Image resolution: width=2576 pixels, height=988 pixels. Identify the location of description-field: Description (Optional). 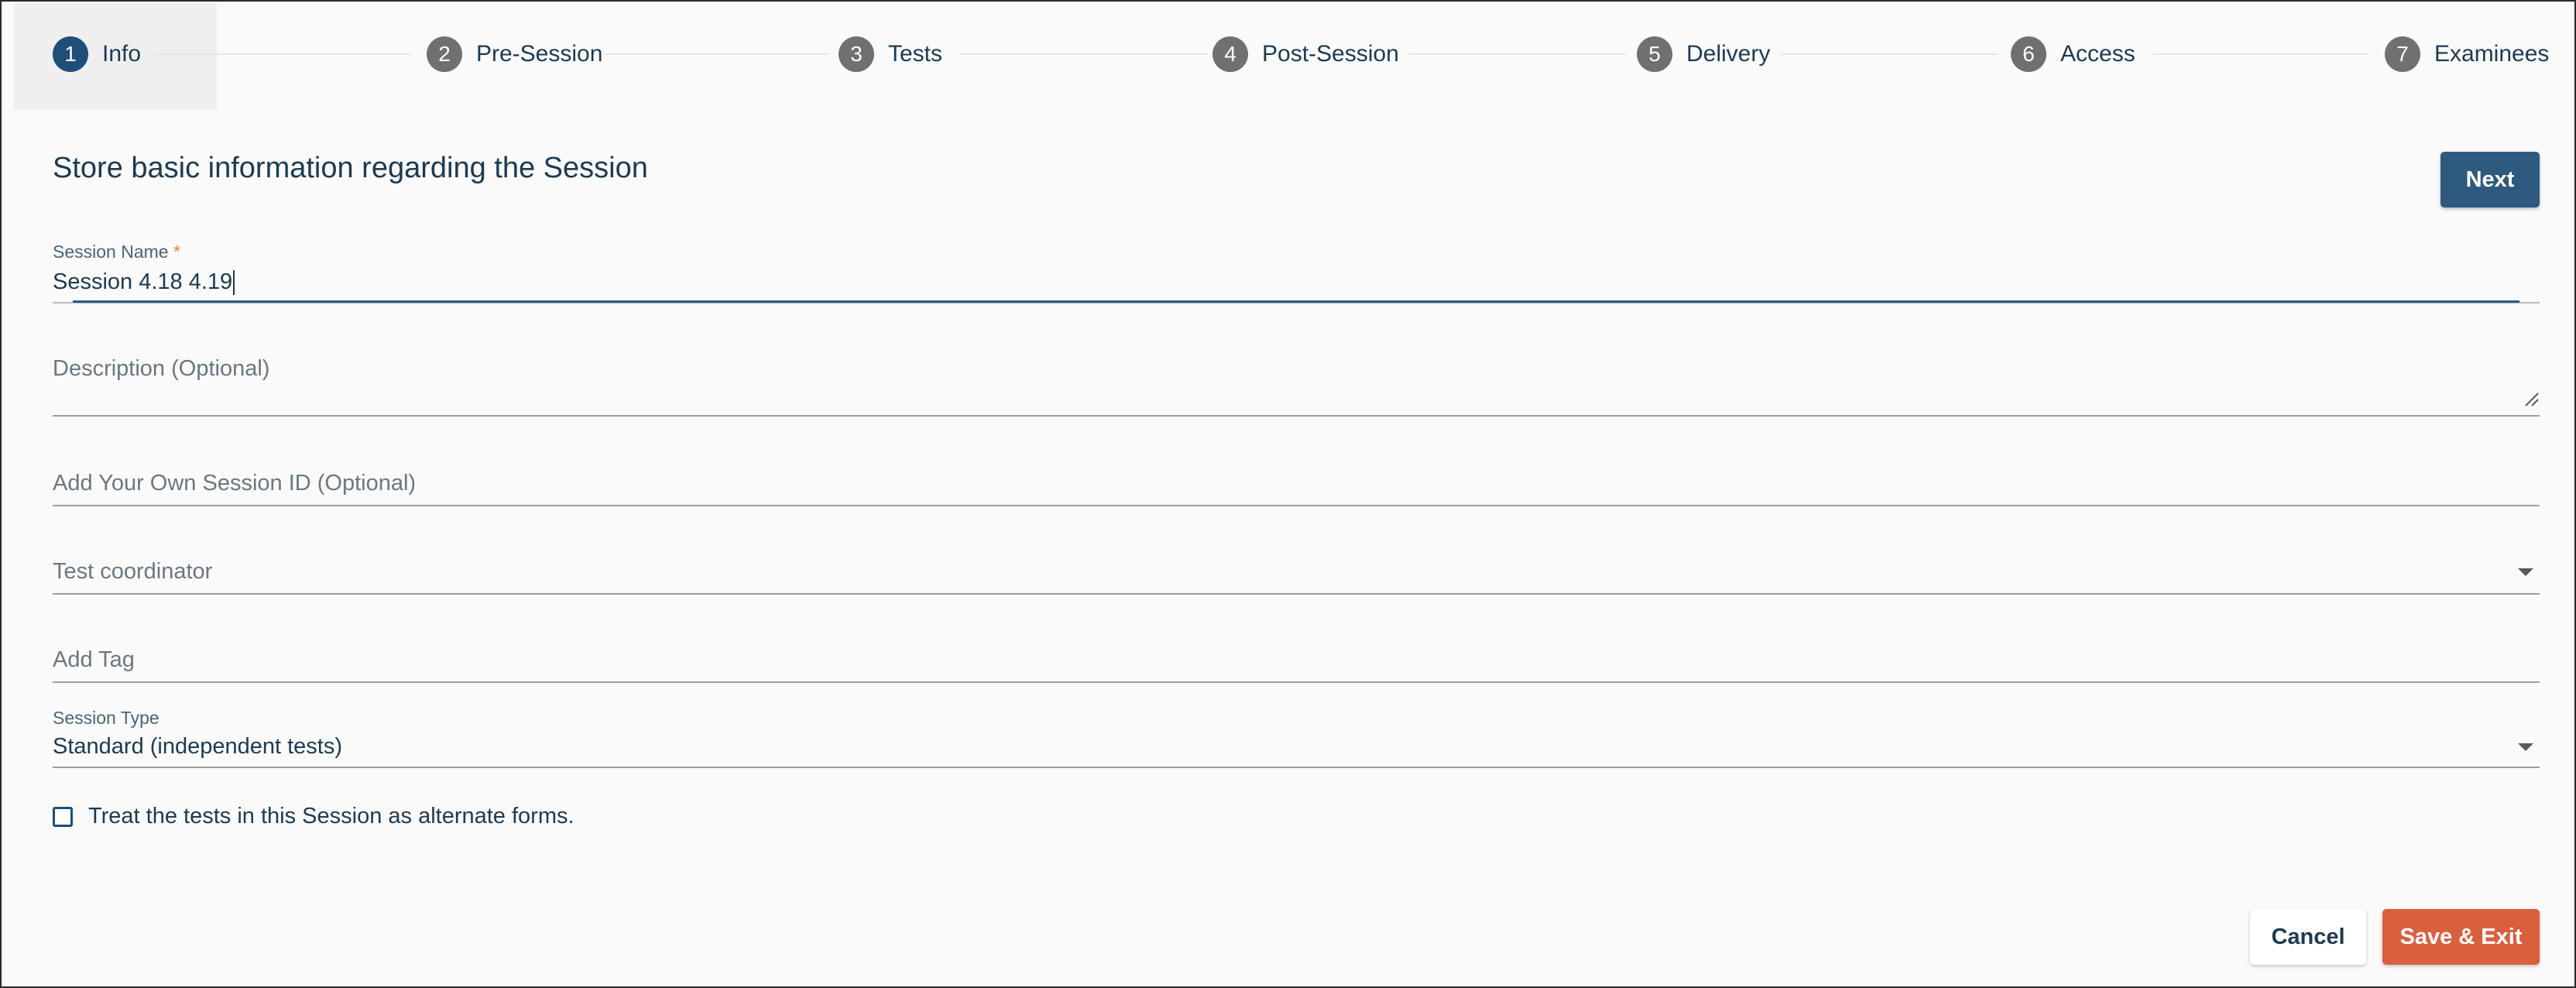
(1296, 386).